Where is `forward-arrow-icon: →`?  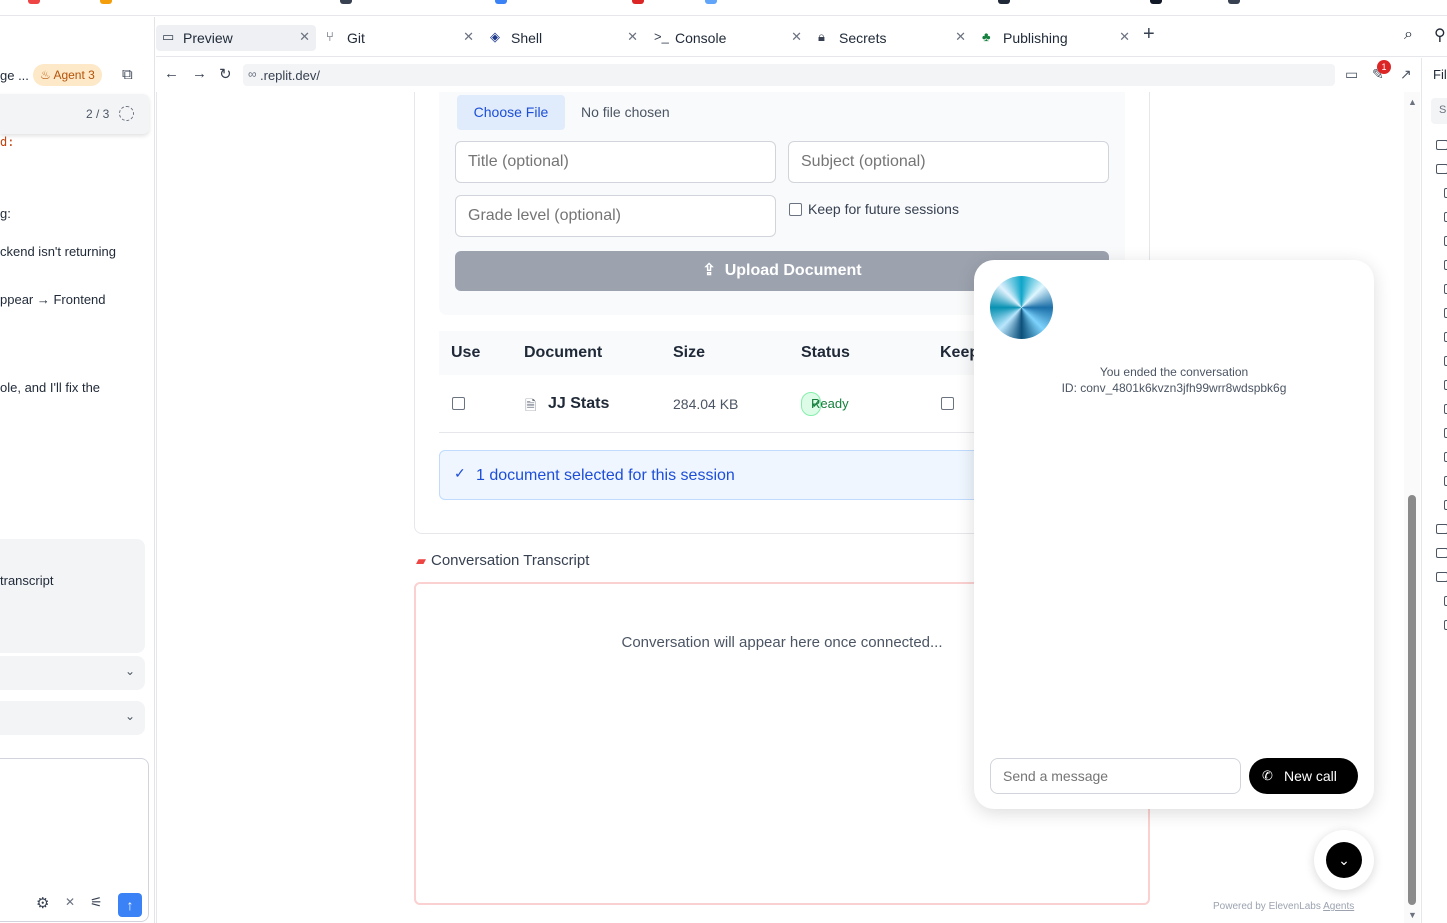 forward-arrow-icon: → is located at coordinates (199, 73).